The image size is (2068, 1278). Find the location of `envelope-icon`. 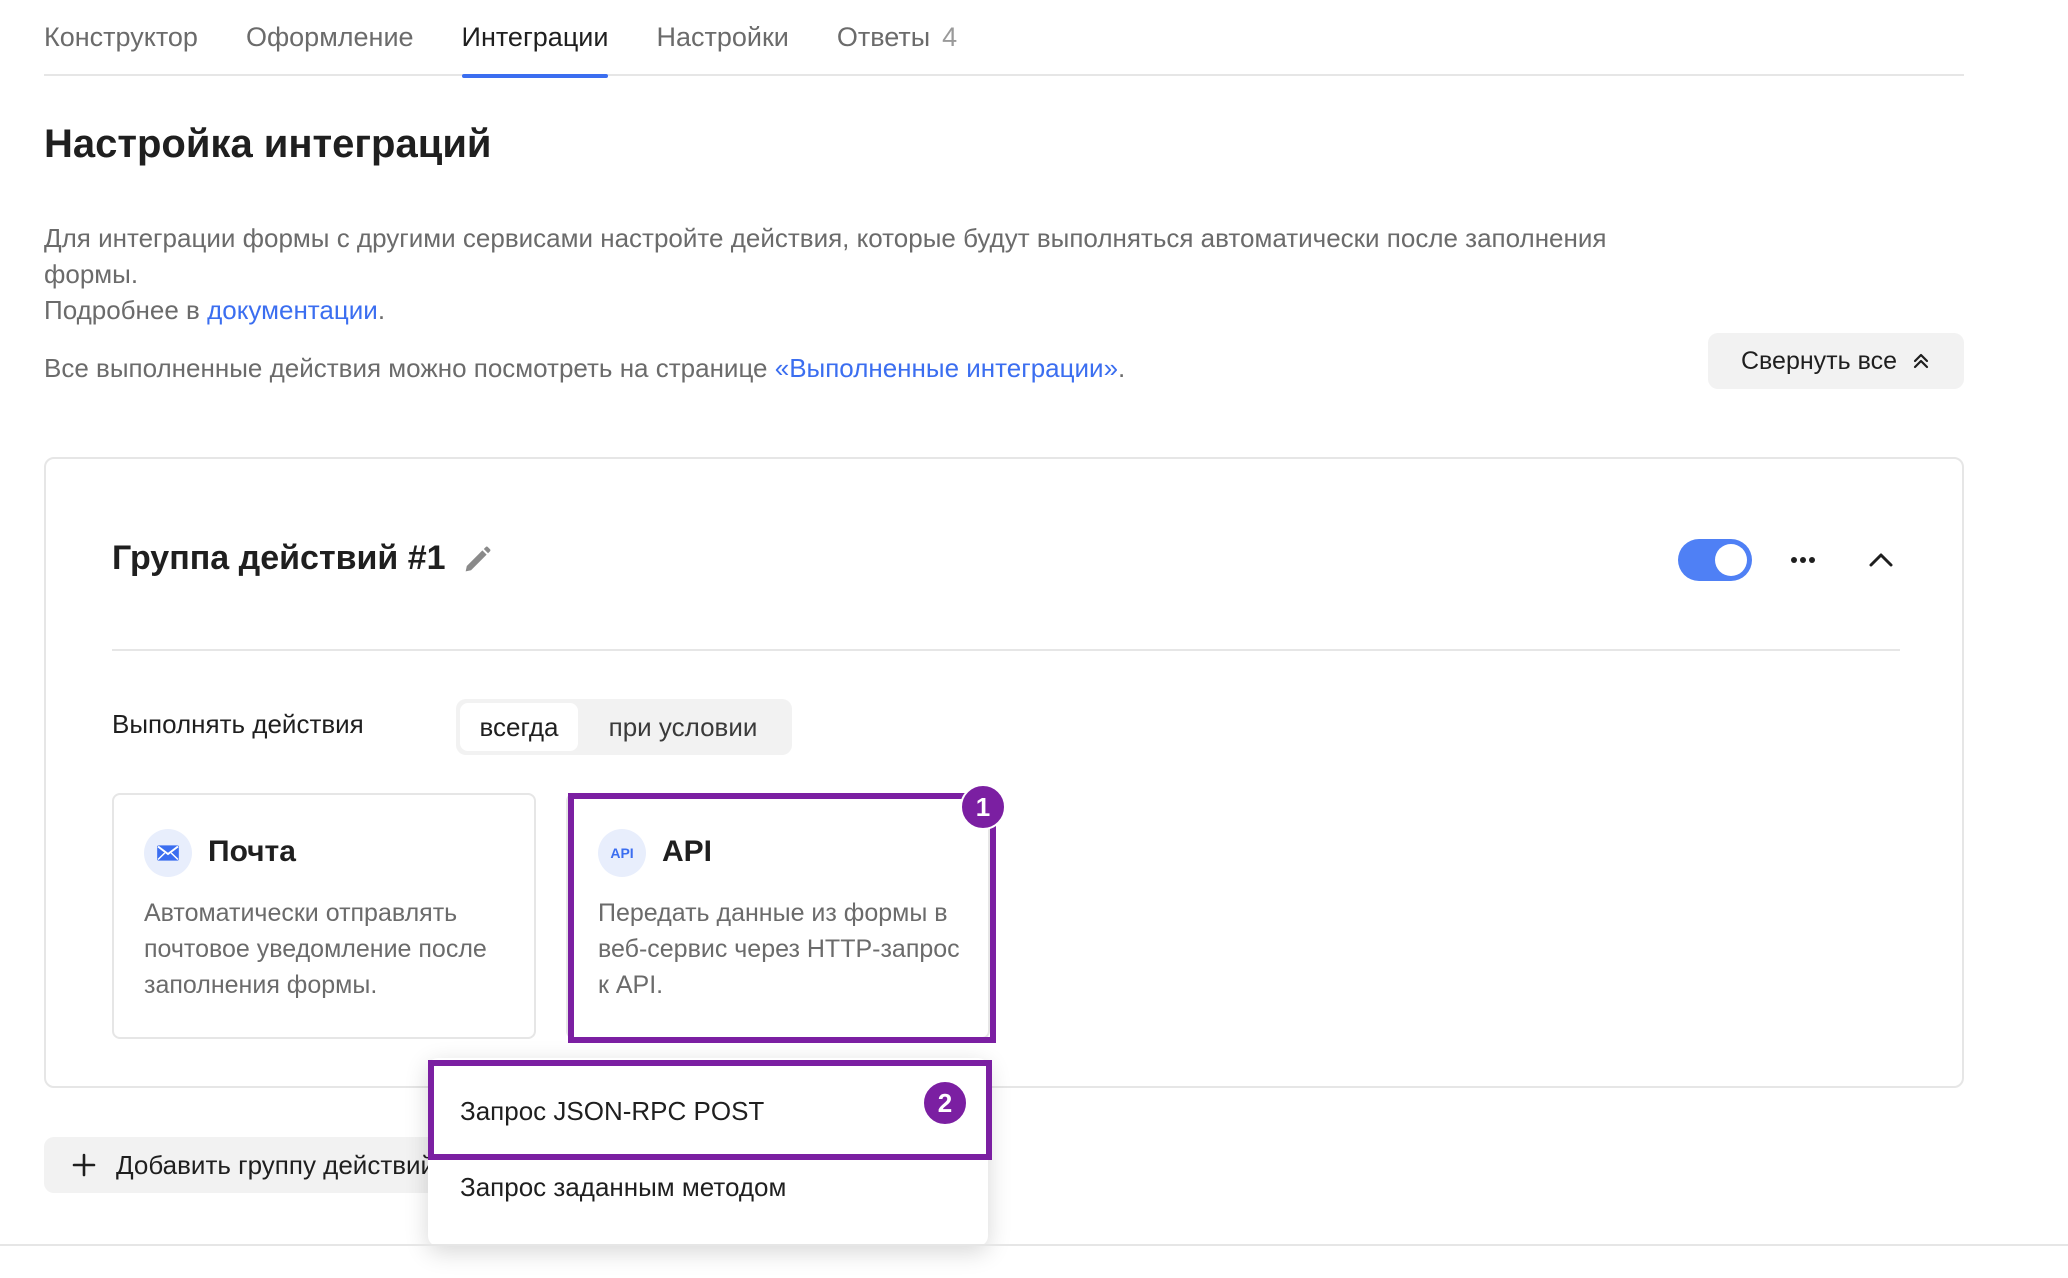

envelope-icon is located at coordinates (168, 853).